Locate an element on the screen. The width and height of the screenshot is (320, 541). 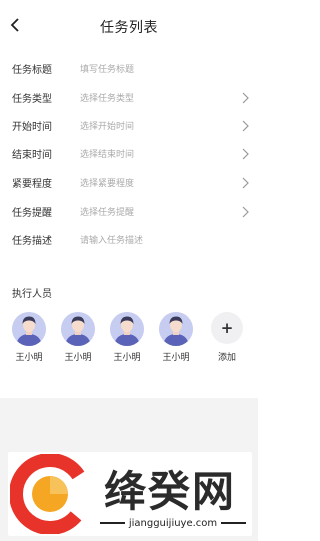
form-row-input: 选择任务提醒 is located at coordinates (107, 211).